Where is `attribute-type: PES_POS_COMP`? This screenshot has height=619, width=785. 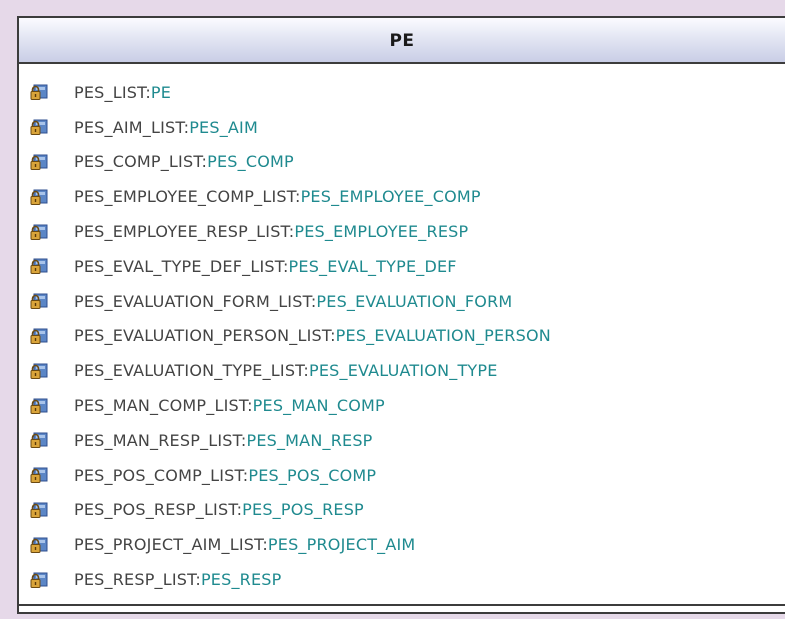
attribute-type: PES_POS_COMP is located at coordinates (312, 475).